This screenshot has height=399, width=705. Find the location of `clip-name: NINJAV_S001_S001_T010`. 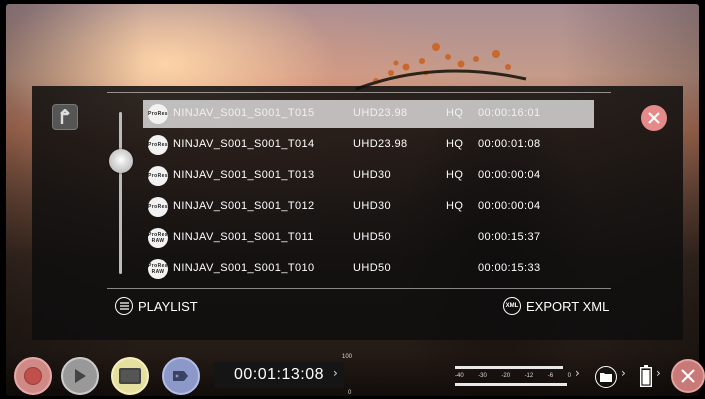

clip-name: NINJAV_S001_S001_T010 is located at coordinates (244, 268).